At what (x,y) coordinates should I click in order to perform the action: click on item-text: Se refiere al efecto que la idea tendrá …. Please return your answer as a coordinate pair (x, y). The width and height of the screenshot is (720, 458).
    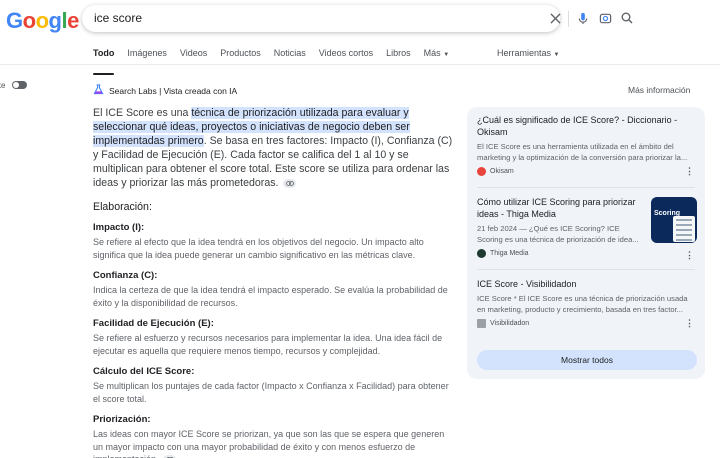
    Looking at the image, I should click on (258, 248).